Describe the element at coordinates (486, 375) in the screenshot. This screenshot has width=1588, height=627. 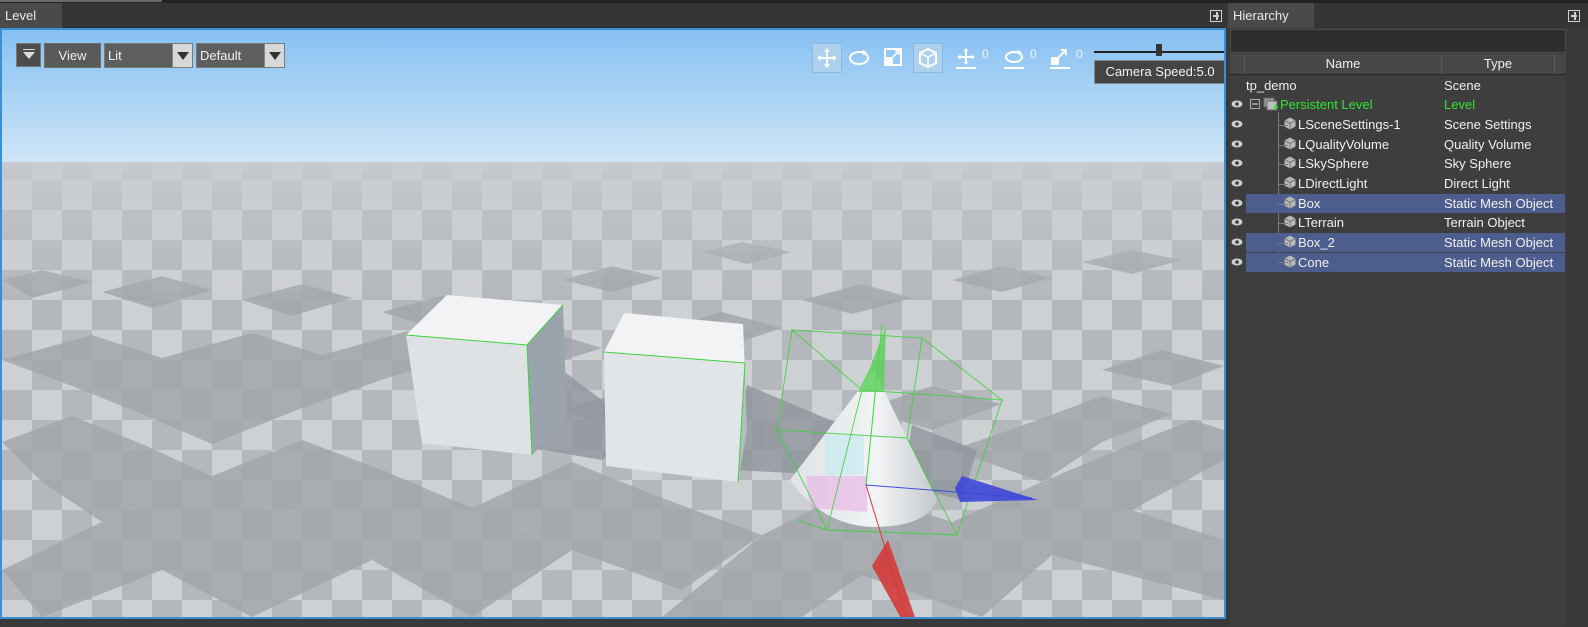
I see `box-1-mesh` at that location.